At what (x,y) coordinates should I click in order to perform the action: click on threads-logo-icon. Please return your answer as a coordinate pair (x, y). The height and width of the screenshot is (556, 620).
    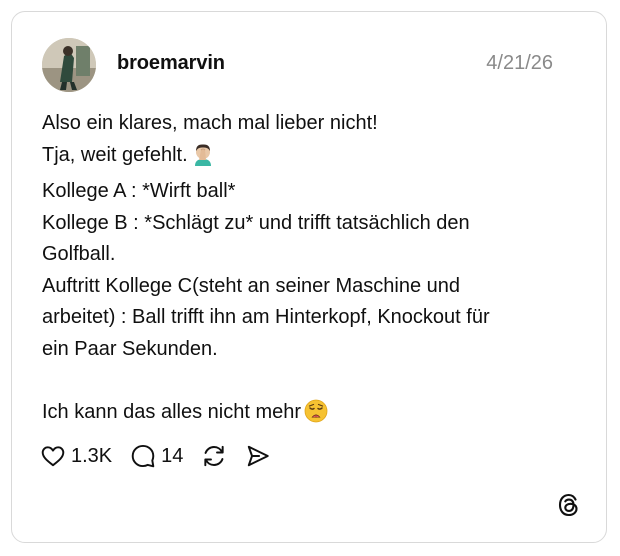
    Looking at the image, I should click on (569, 505).